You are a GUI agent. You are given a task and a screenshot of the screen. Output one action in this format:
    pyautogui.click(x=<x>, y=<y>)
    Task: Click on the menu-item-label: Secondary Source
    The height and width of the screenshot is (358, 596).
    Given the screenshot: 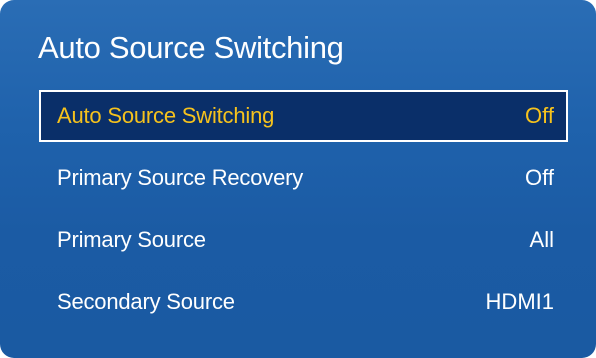 What is the action you would take?
    pyautogui.click(x=146, y=301)
    